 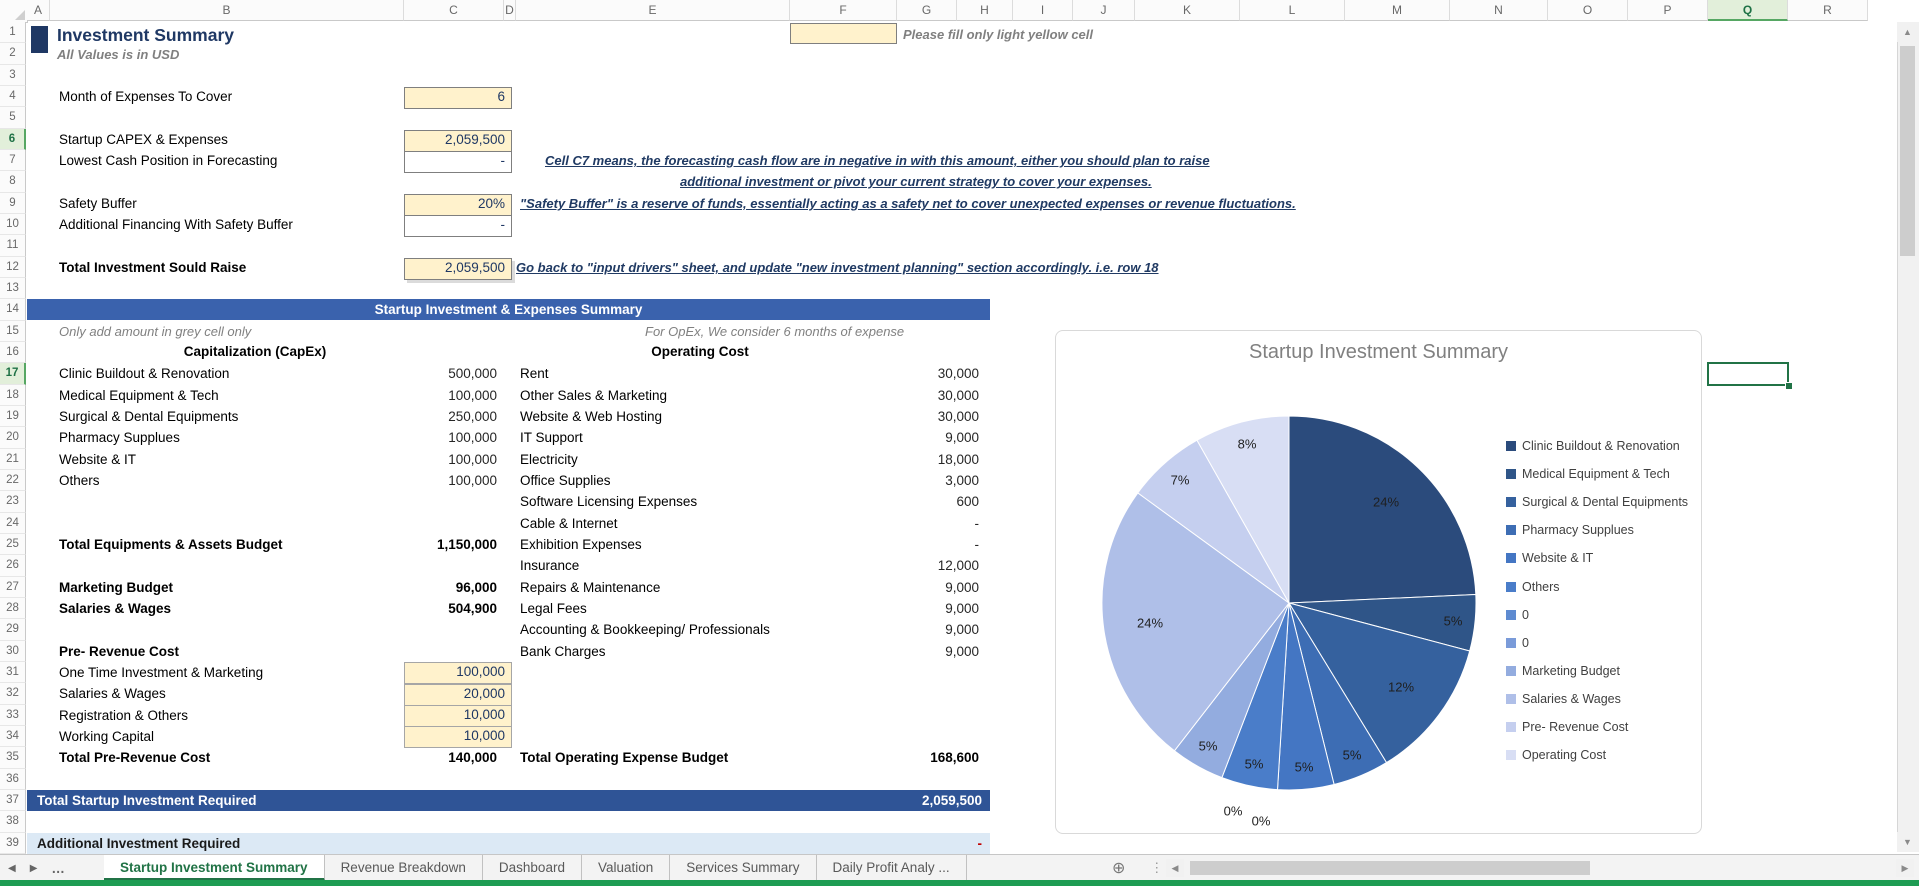 What do you see at coordinates (843, 10) in the screenshot?
I see `column-header-f: F` at bounding box center [843, 10].